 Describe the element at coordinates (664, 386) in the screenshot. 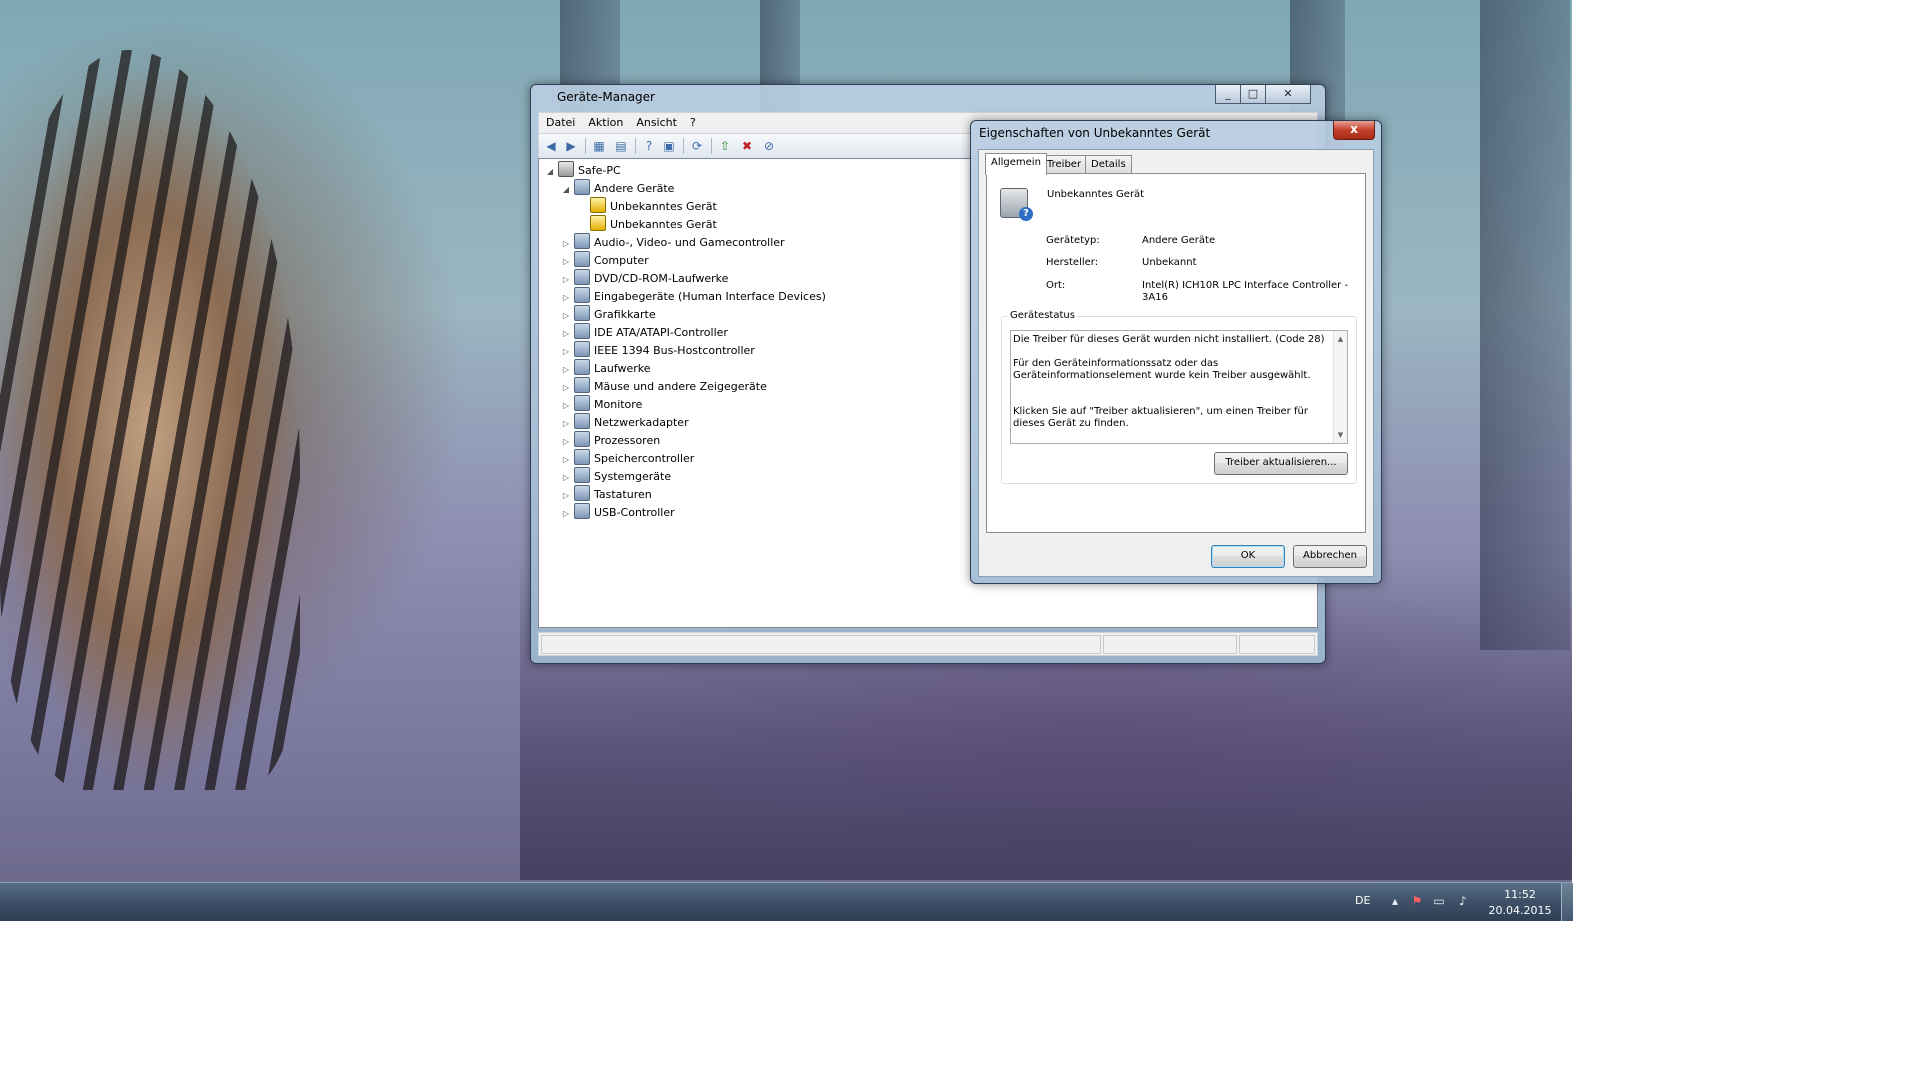

I see `tree-node-maeuse: ▷ Mäuse und andere Zeigegeräte` at that location.